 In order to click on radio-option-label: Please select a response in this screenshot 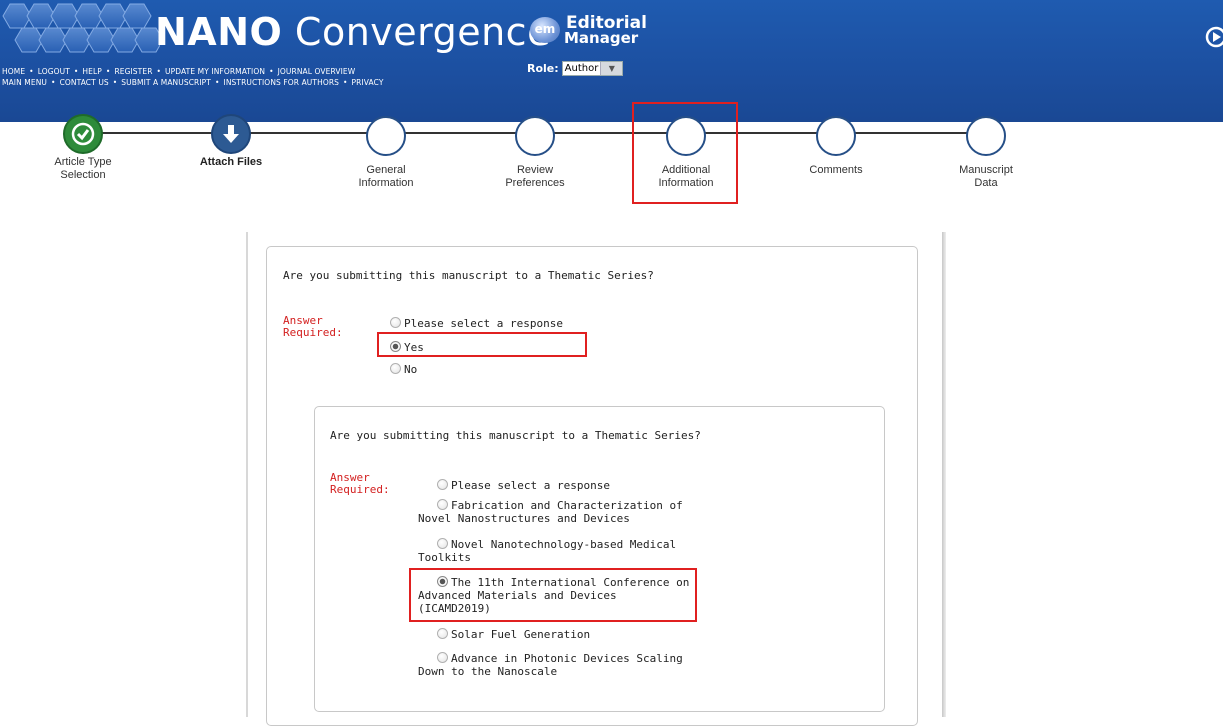, I will do `click(483, 323)`.